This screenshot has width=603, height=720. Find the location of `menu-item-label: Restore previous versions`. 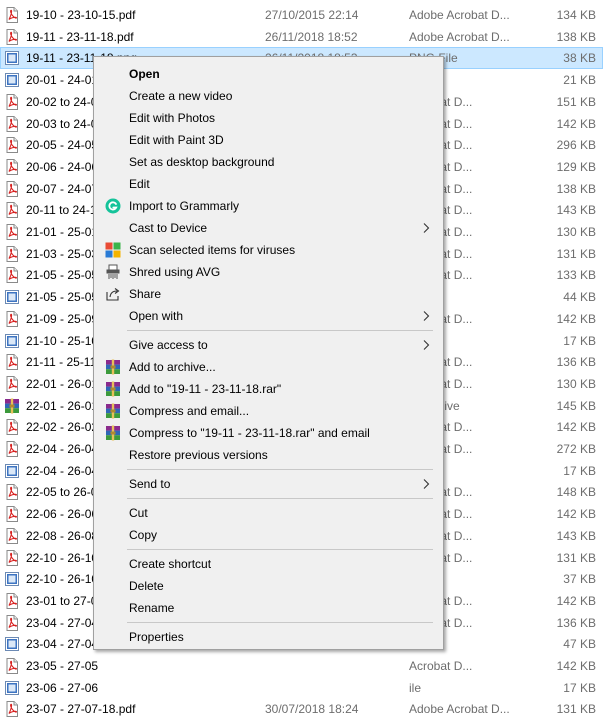

menu-item-label: Restore previous versions is located at coordinates (198, 455).